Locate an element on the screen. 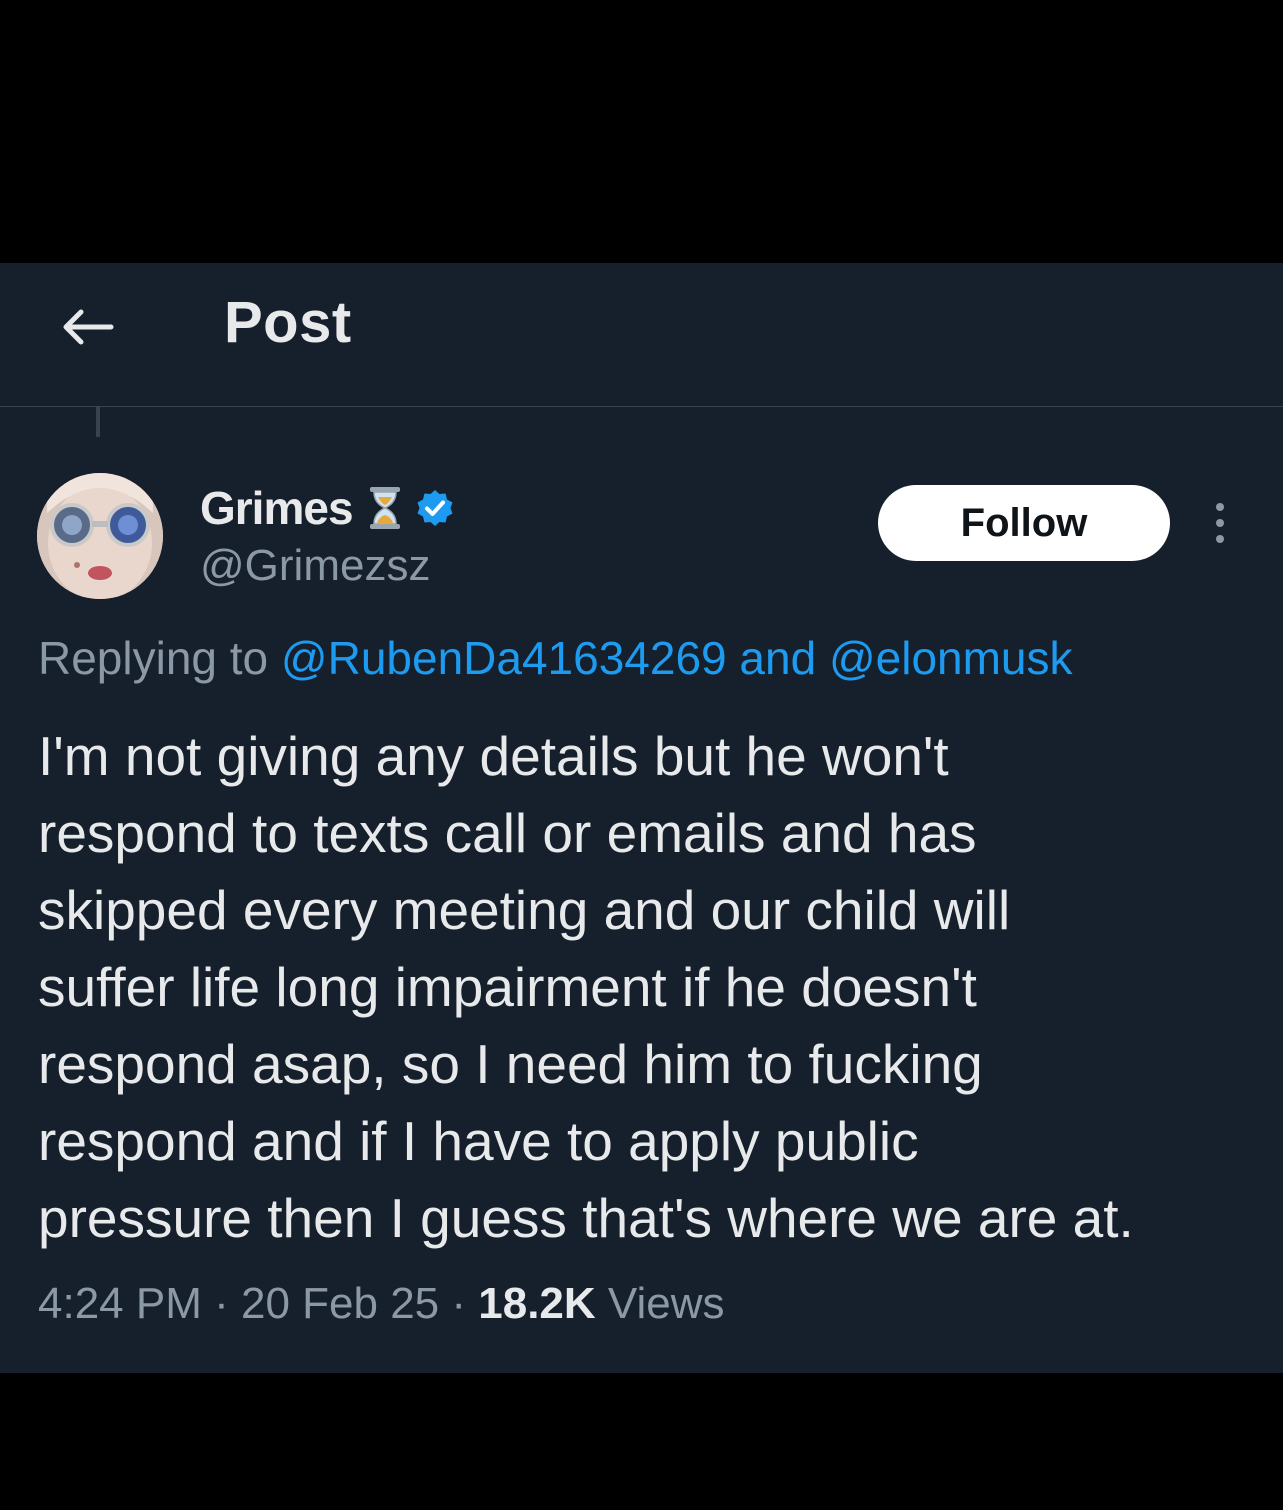 The image size is (1283, 1510). arrow-left-icon is located at coordinates (88, 327).